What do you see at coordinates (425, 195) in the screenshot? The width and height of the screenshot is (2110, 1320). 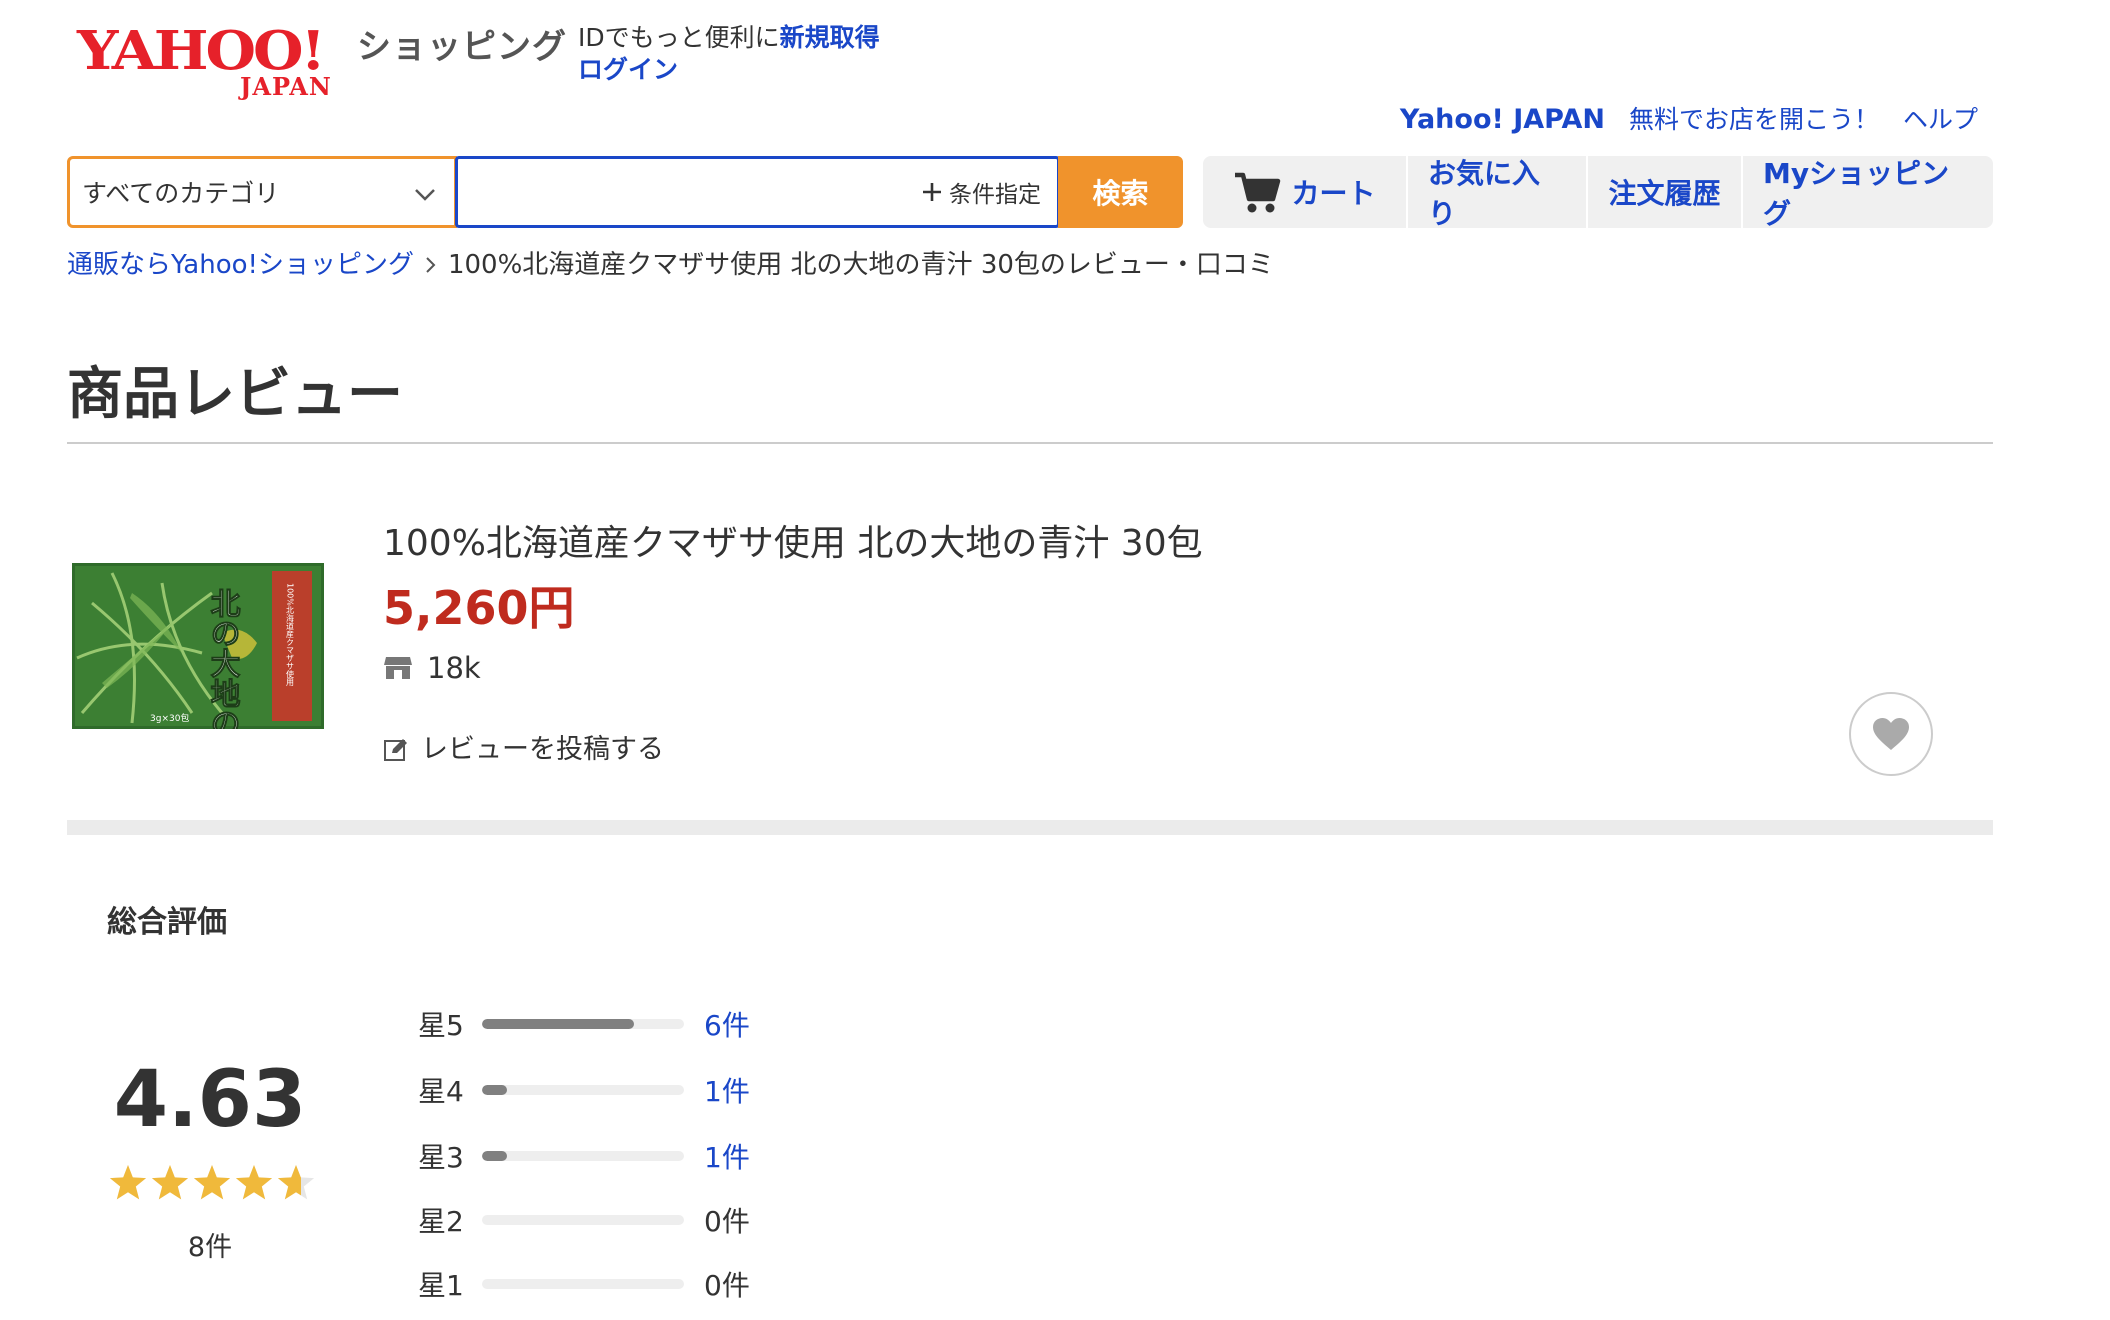 I see `chevron-down-icon` at bounding box center [425, 195].